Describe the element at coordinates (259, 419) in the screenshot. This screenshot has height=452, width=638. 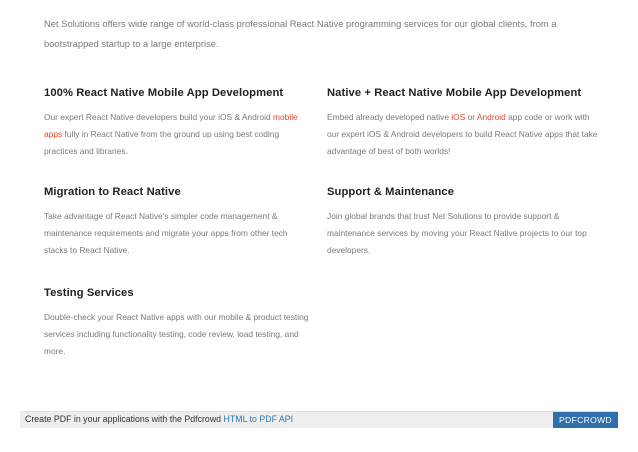
I see `html-to-pdf-api-link: HTML to PDF API` at that location.